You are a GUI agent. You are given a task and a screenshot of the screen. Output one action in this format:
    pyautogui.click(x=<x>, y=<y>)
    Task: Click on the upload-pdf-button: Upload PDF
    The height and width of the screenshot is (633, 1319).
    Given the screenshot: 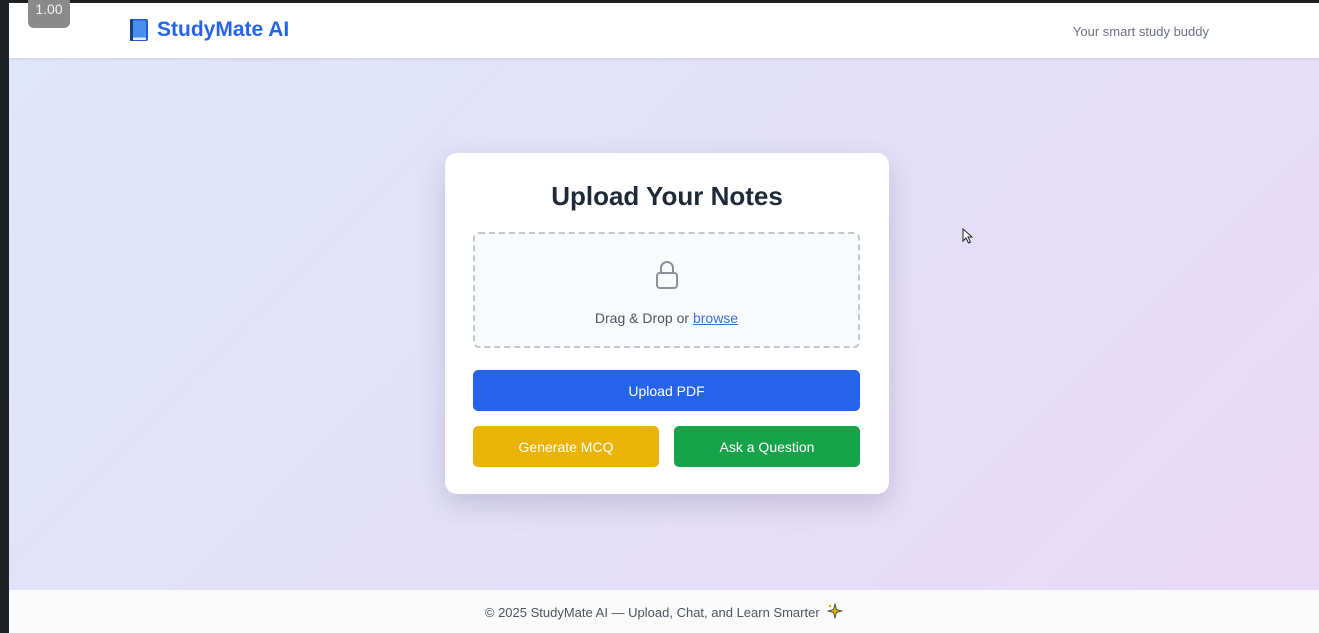 What is the action you would take?
    pyautogui.click(x=666, y=390)
    